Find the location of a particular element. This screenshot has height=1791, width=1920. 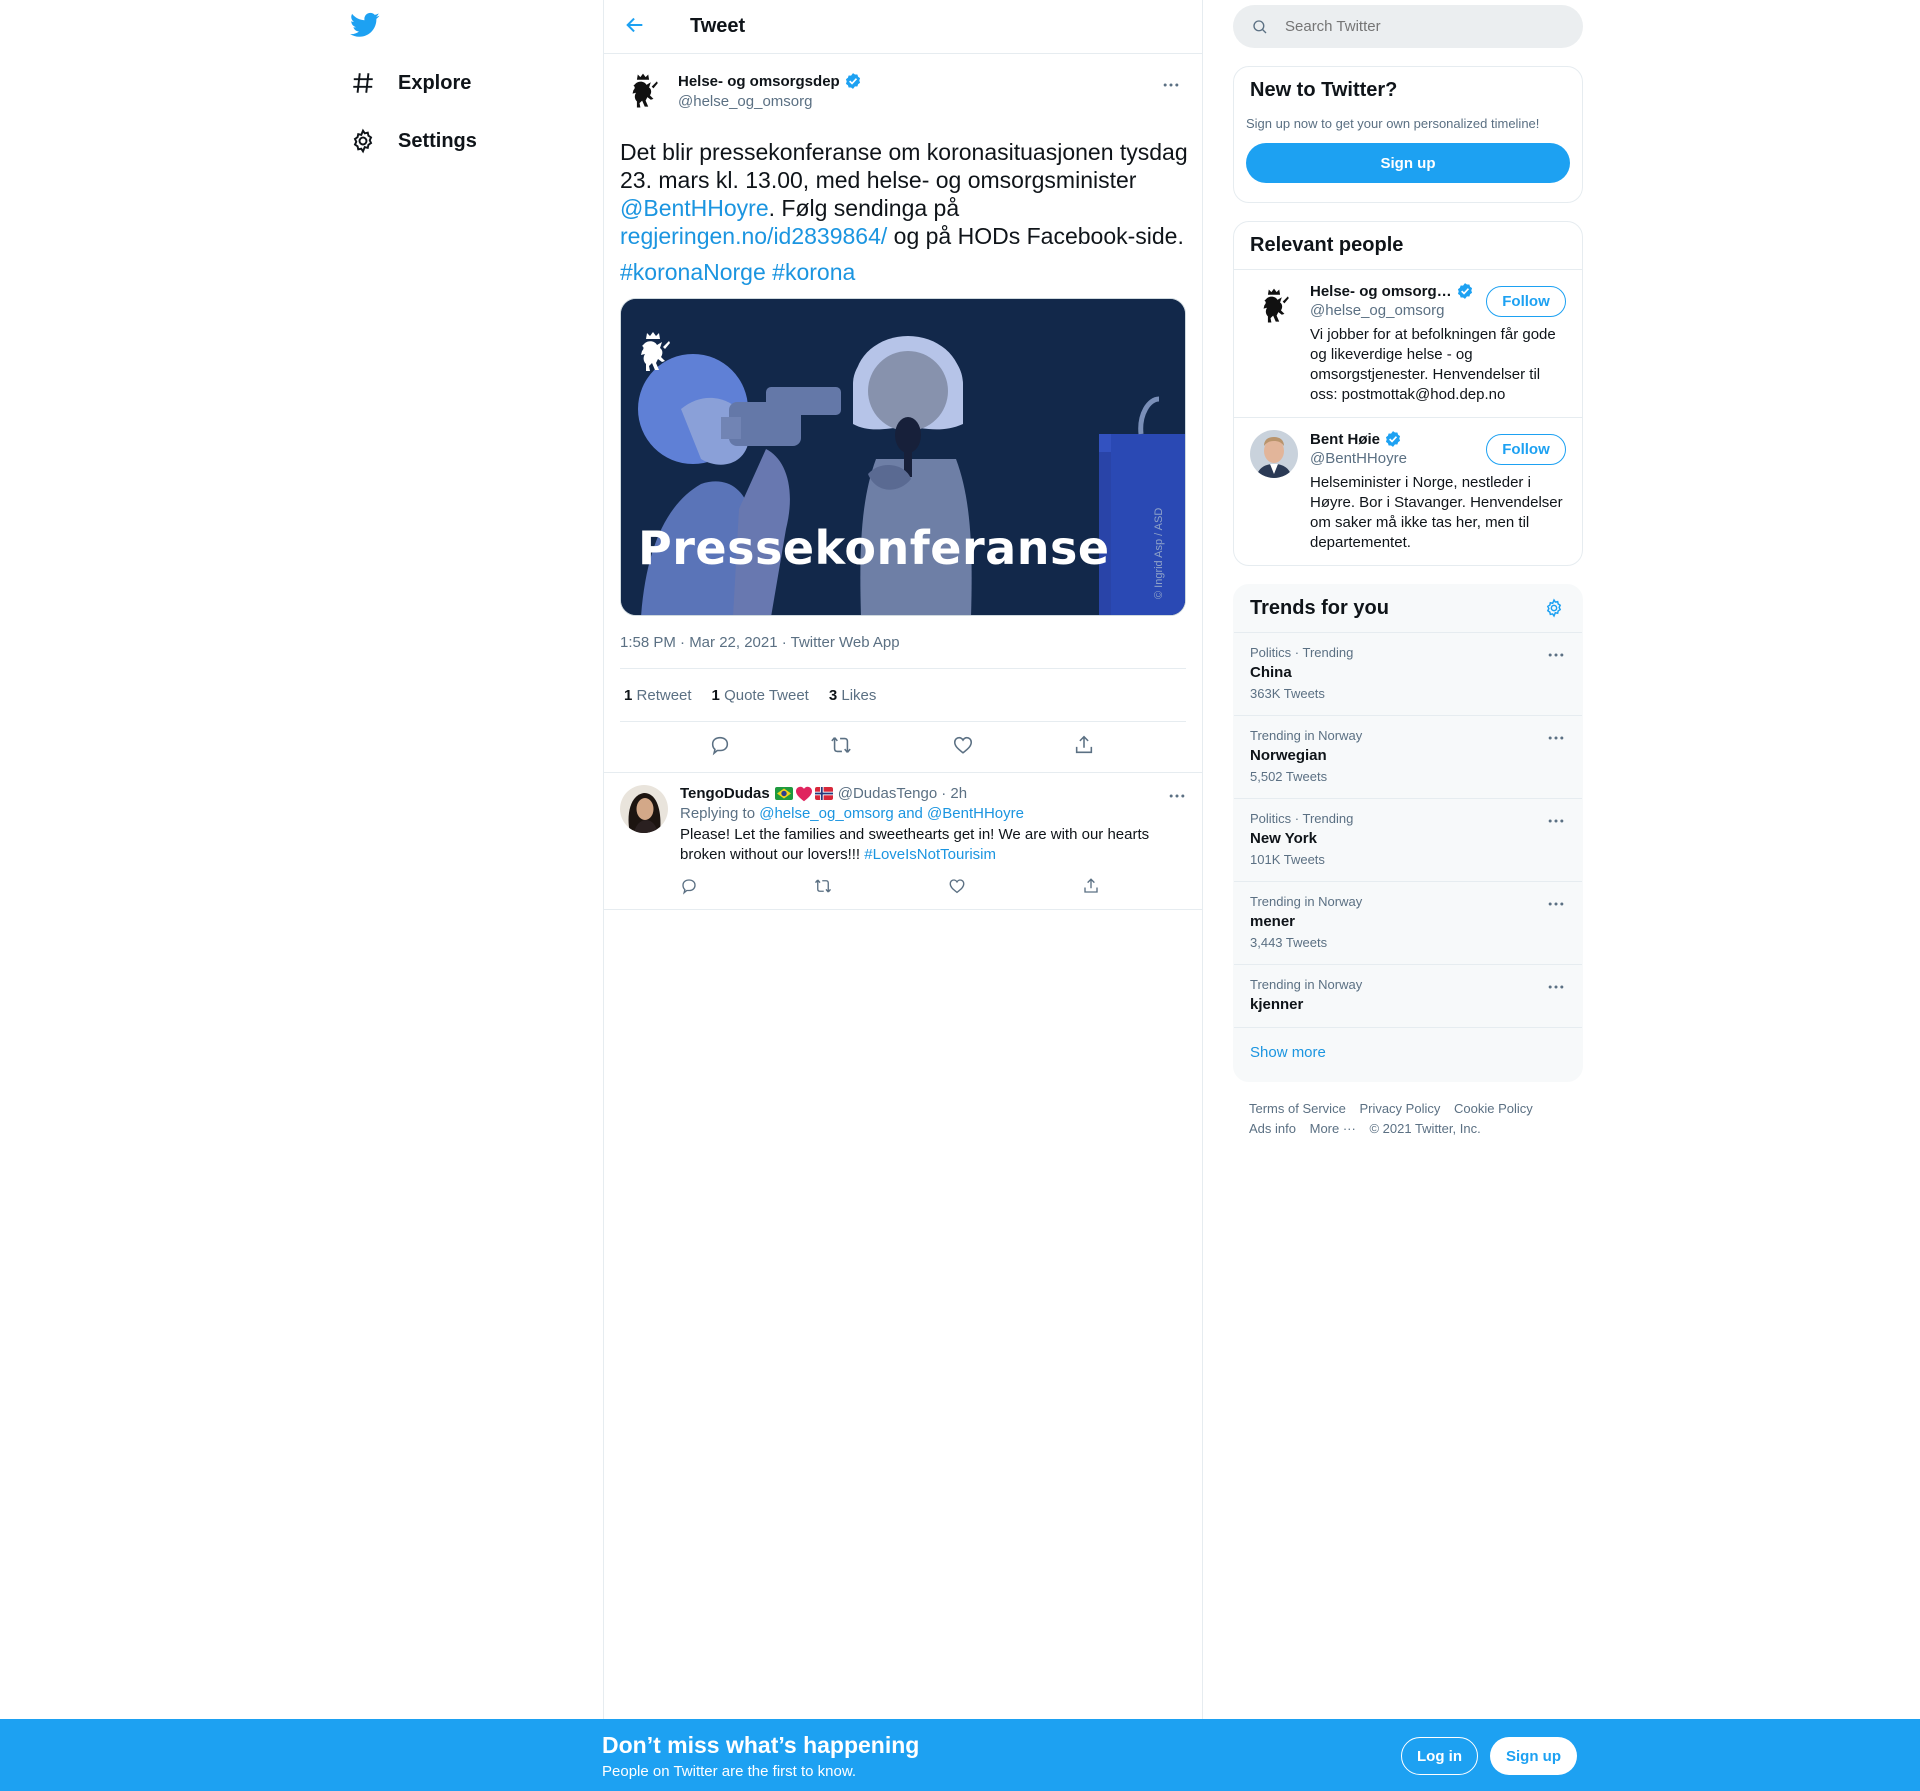

hashtag-link-2: #korona is located at coordinates (813, 272).